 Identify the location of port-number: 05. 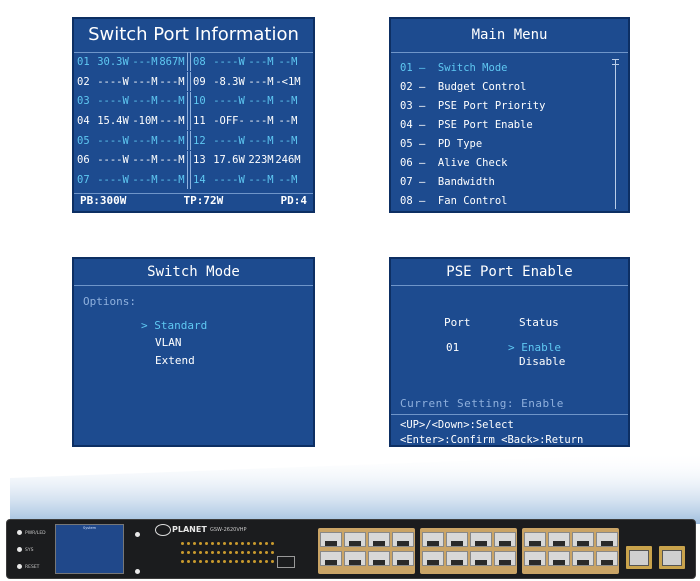
(83, 140).